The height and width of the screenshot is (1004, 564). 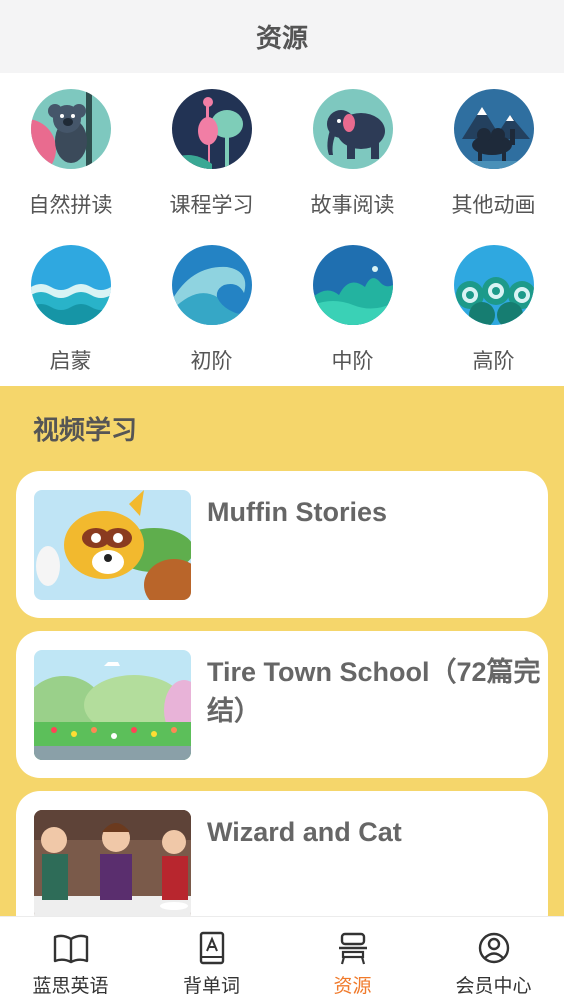 What do you see at coordinates (304, 832) in the screenshot?
I see `video-title: Wizard and Cat` at bounding box center [304, 832].